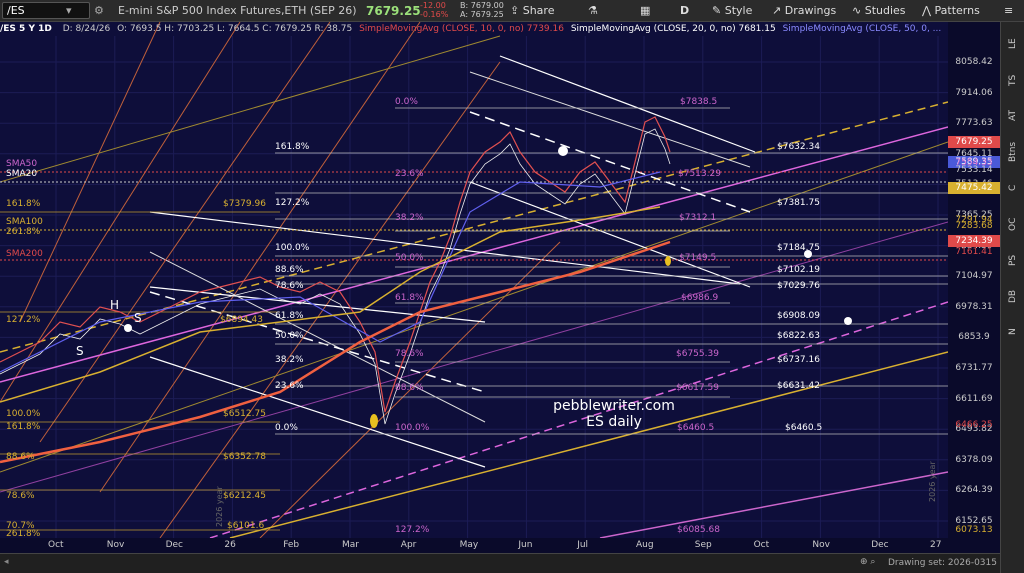 This screenshot has width=1024, height=573. I want to click on last-price: 7679.25, so click(393, 11).